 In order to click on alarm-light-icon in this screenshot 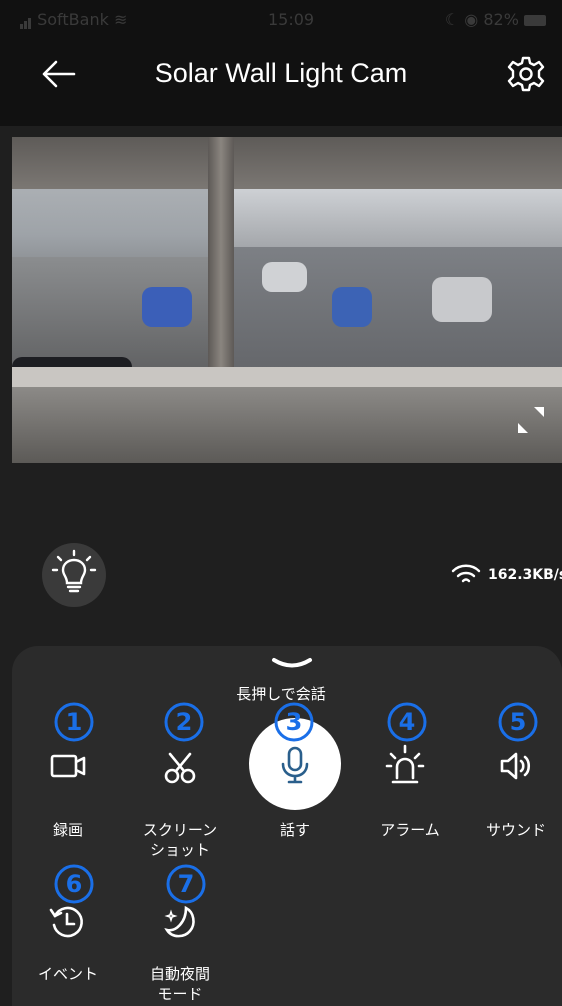, I will do `click(405, 764)`.